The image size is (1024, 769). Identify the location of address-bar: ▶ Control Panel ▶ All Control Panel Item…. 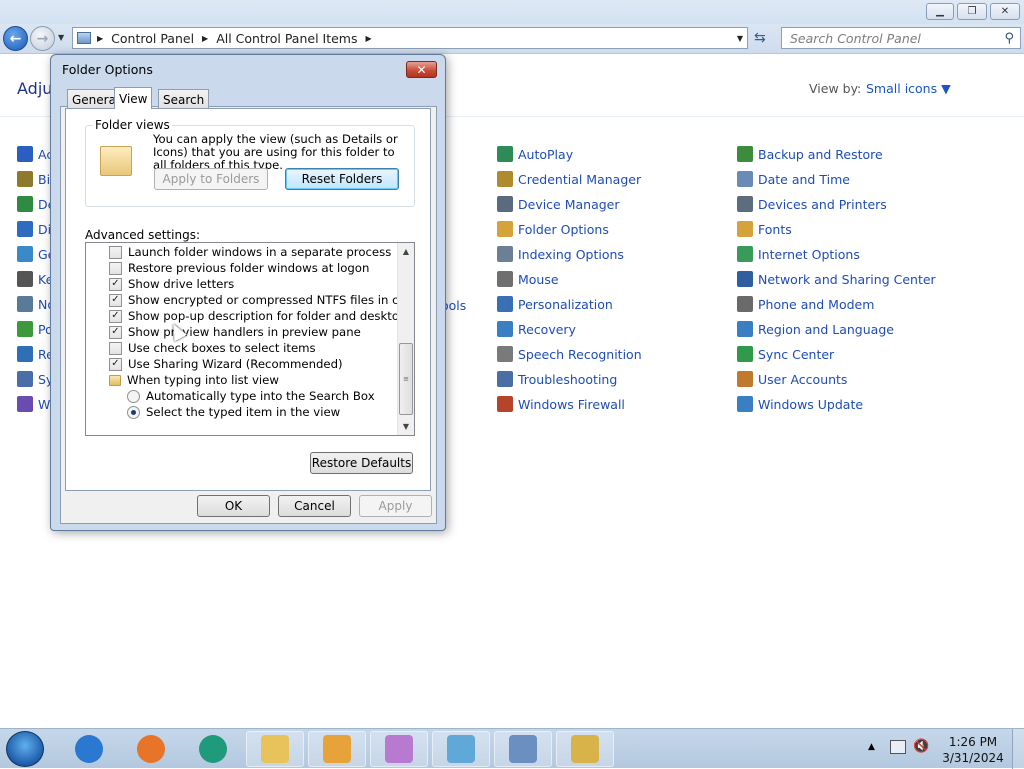
(410, 38).